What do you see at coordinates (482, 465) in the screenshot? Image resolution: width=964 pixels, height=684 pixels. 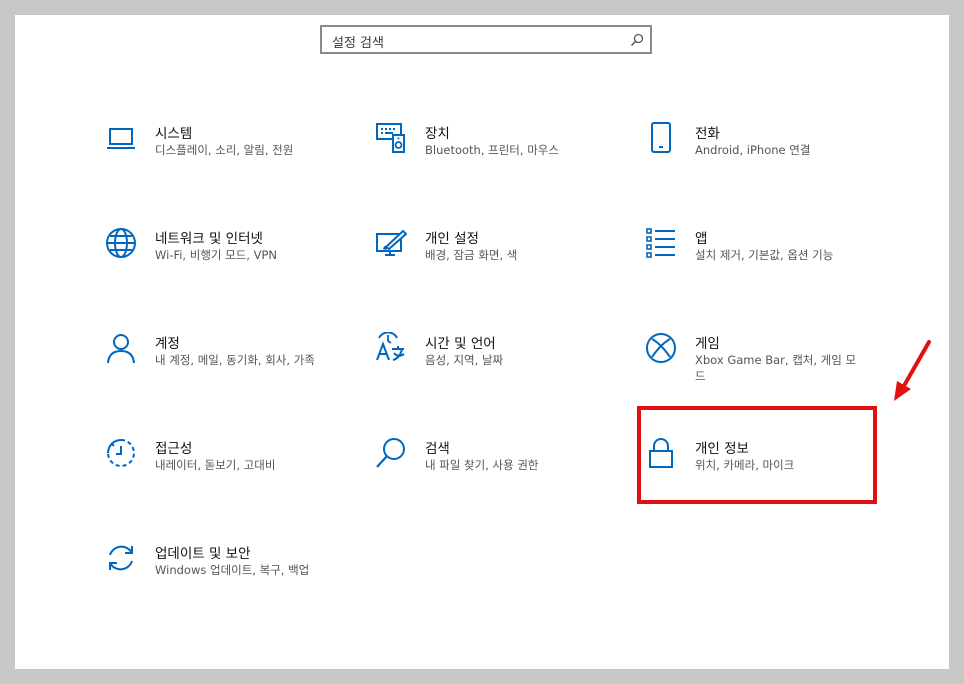 I see `tile-description: 내 파일 찾기, 사용 권한` at bounding box center [482, 465].